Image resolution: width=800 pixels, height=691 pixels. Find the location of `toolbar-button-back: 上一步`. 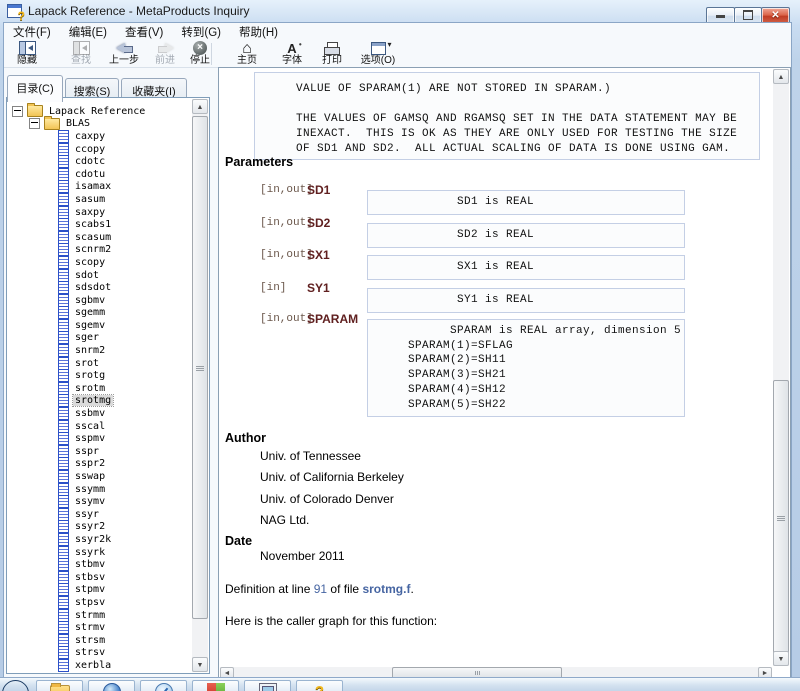

toolbar-button-back: 上一步 is located at coordinates (124, 54).